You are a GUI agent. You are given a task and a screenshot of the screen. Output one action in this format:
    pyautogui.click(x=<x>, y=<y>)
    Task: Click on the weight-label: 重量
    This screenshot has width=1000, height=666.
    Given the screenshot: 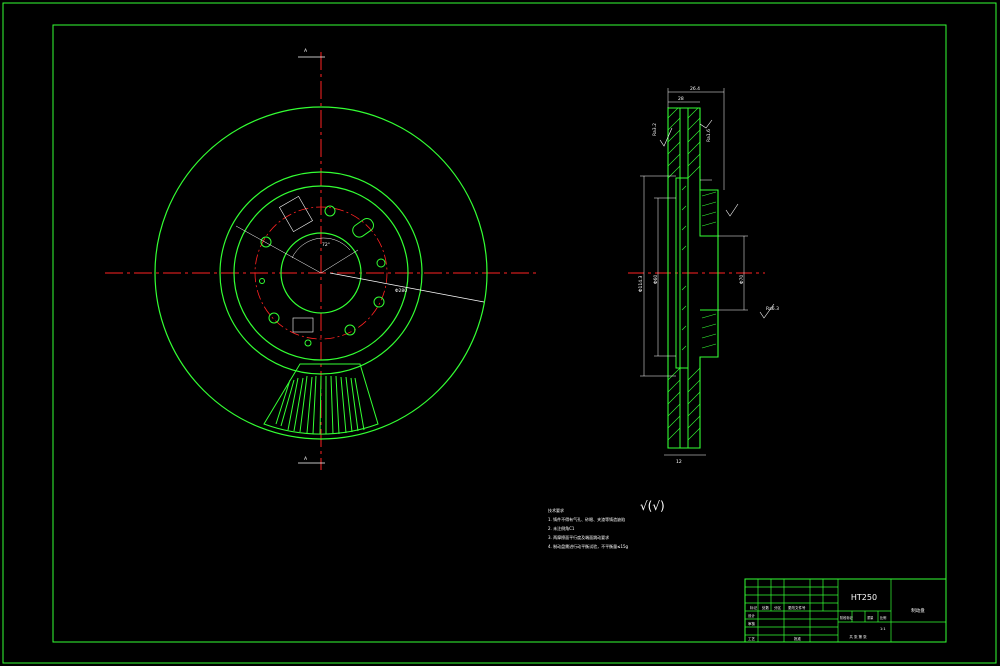 What is the action you would take?
    pyautogui.click(x=870, y=617)
    